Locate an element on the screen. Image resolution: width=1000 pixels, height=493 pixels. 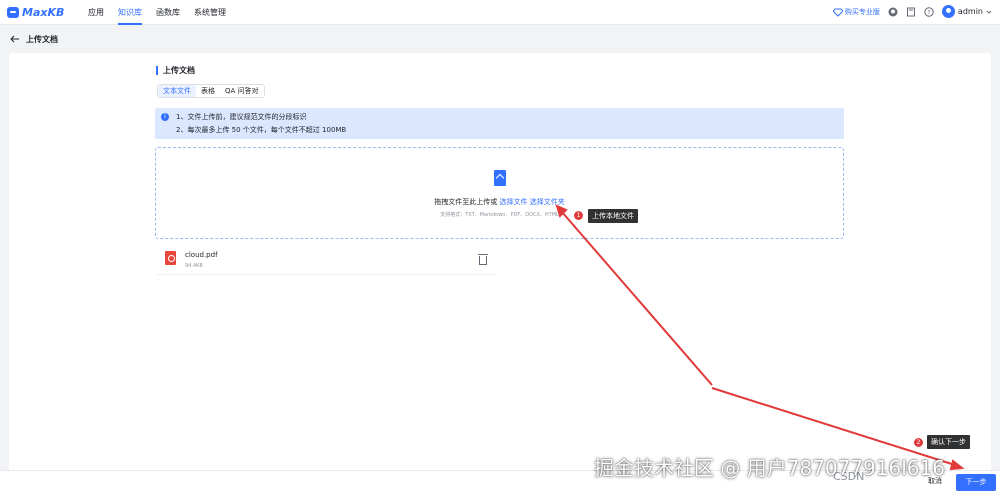
juejin-watermark: 掘金技术社区 @ 用户787077916l616 is located at coordinates (769, 468).